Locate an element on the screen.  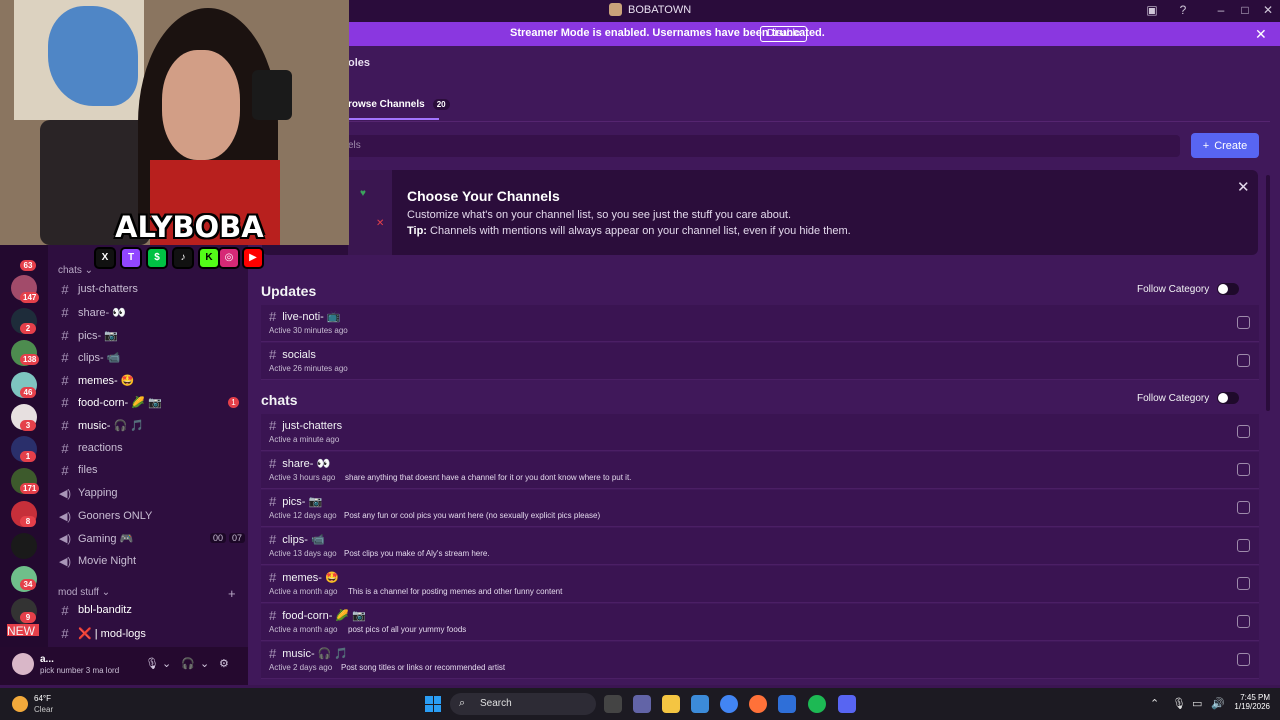
clock: 7:45 PM 1/19/2026 is located at coordinates (1251, 702).